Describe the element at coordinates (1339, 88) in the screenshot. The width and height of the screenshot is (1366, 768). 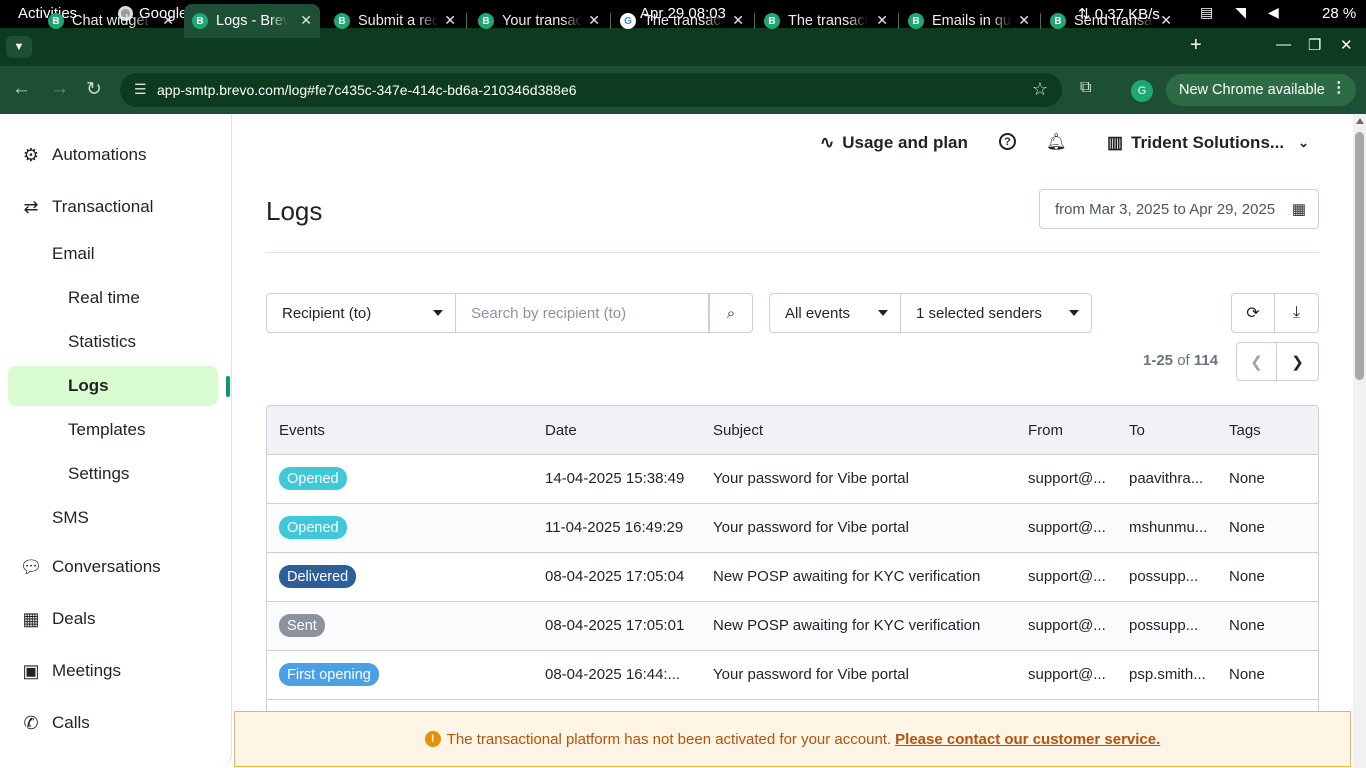
I see `more-menu-icon: ⋮` at that location.